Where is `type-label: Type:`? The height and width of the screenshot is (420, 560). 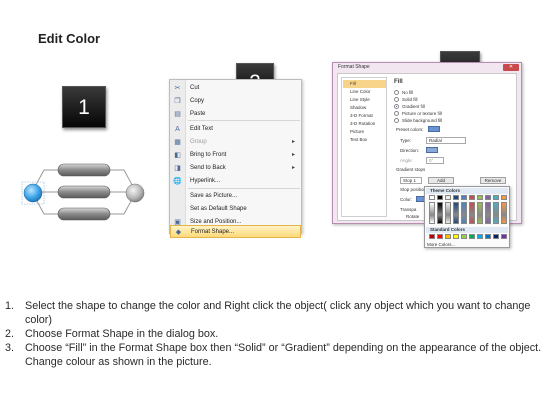
type-label: Type: is located at coordinates (406, 140).